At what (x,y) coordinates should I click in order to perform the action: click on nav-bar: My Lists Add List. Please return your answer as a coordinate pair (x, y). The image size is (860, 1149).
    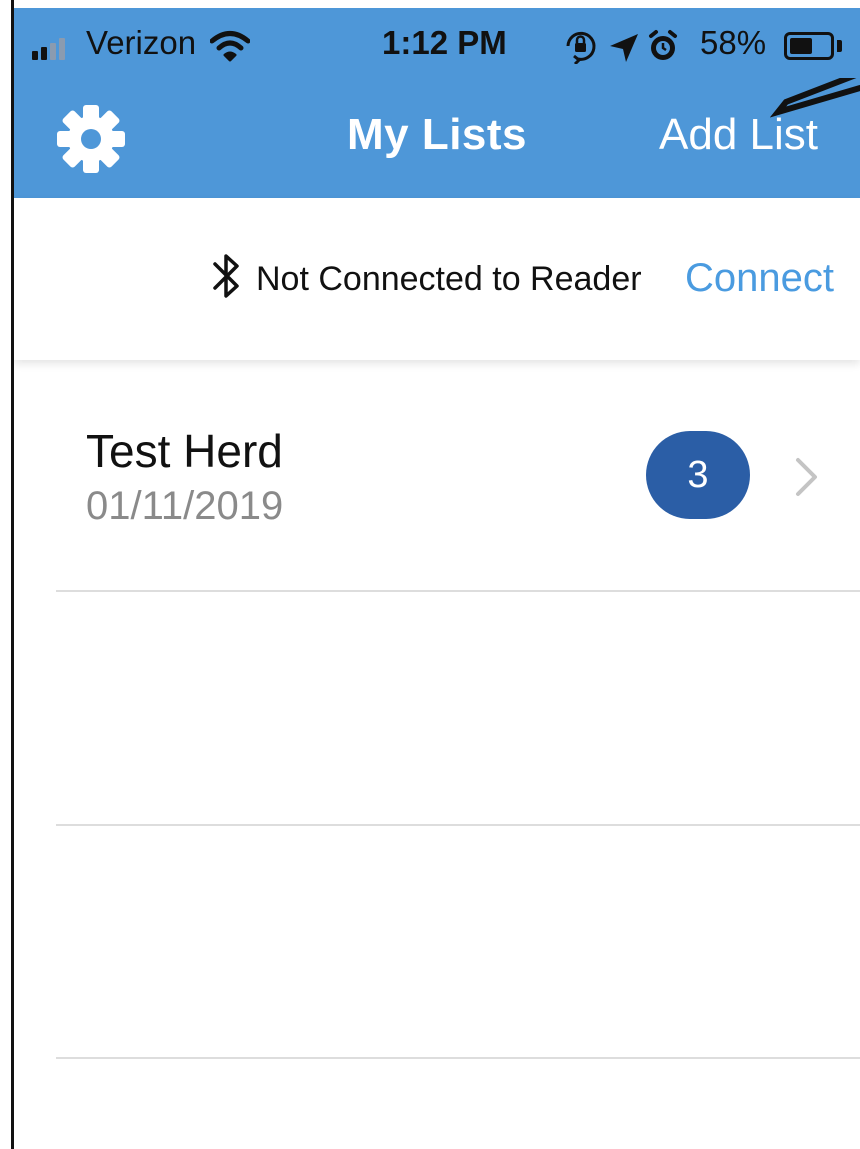
    Looking at the image, I should click on (437, 138).